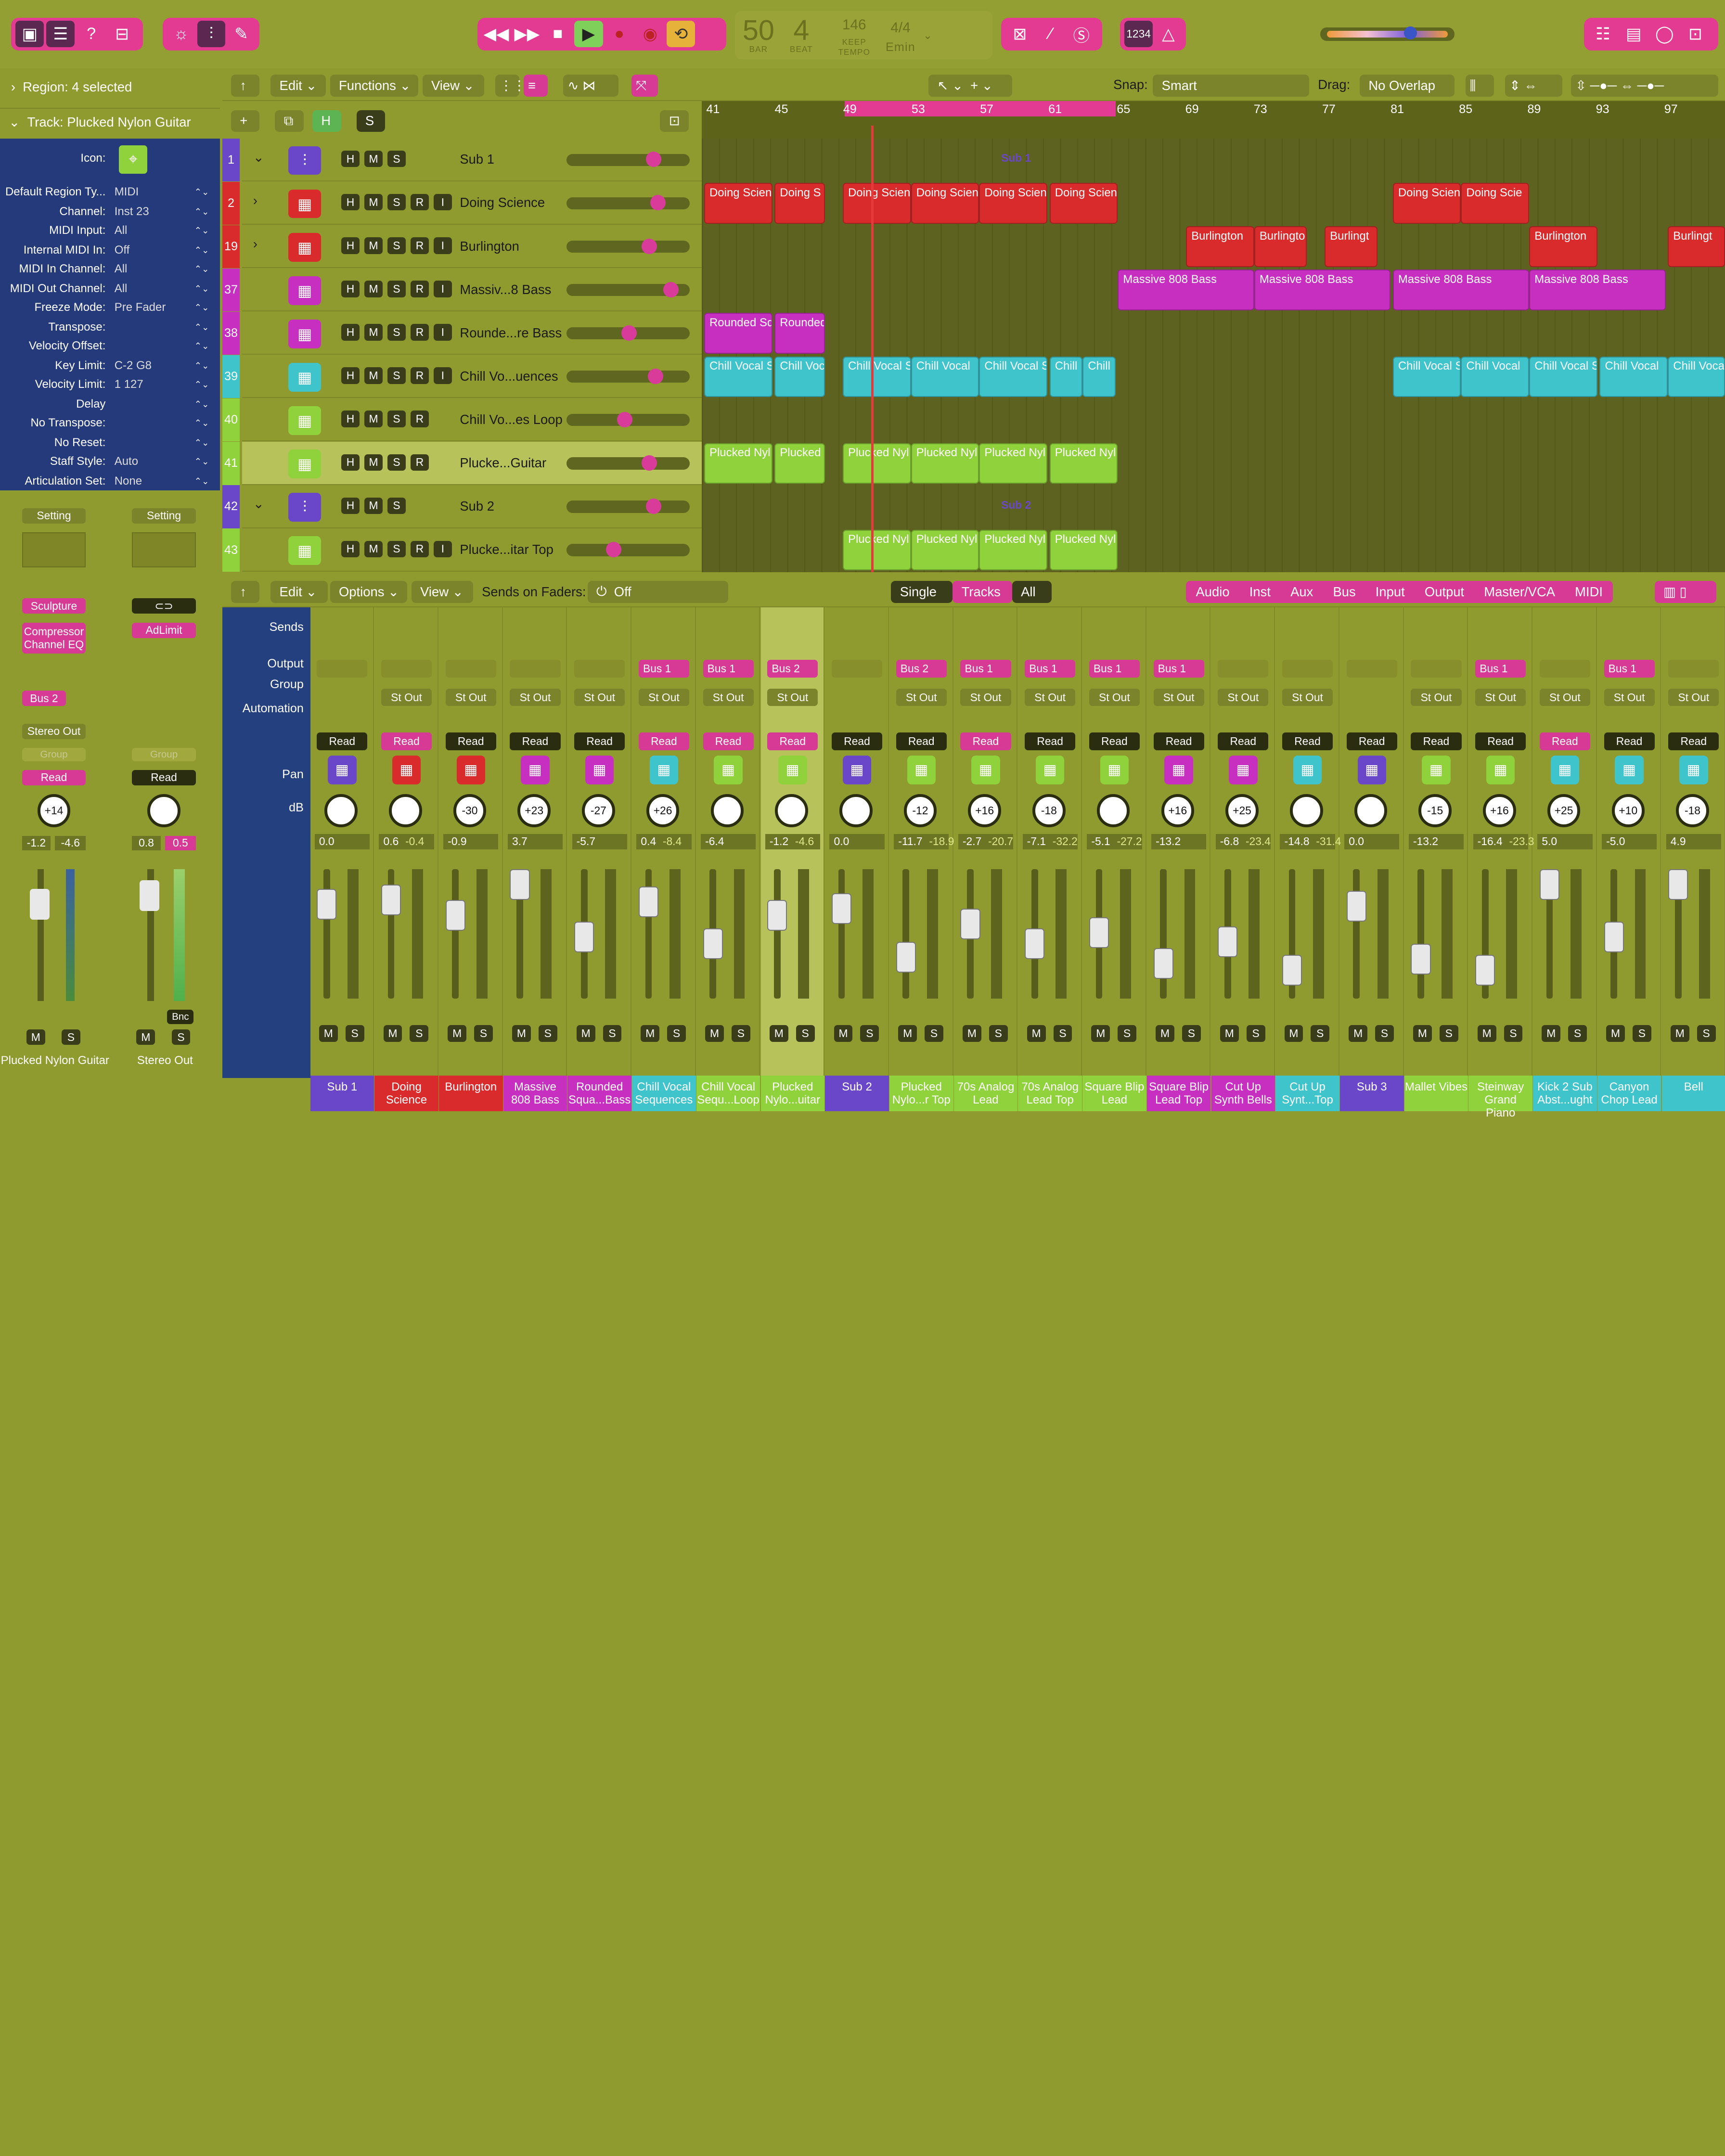 This screenshot has width=1725, height=2156. What do you see at coordinates (625, 419) in the screenshot?
I see `volume-knob` at bounding box center [625, 419].